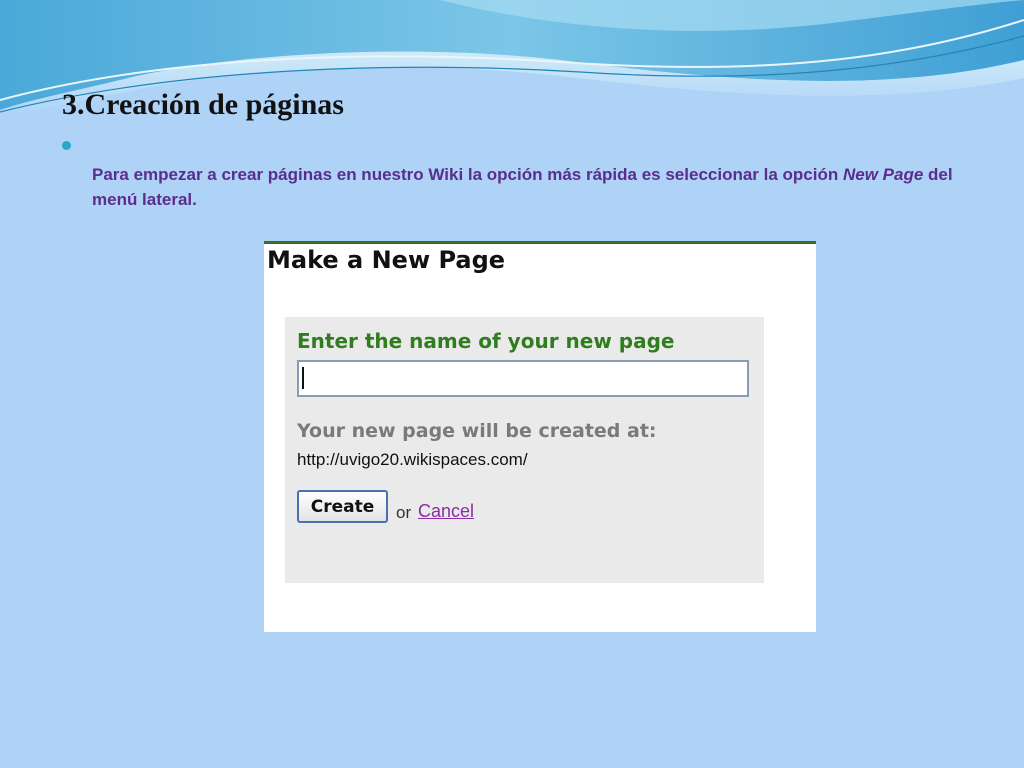 The image size is (1024, 768). What do you see at coordinates (303, 378) in the screenshot?
I see `text-cursor` at bounding box center [303, 378].